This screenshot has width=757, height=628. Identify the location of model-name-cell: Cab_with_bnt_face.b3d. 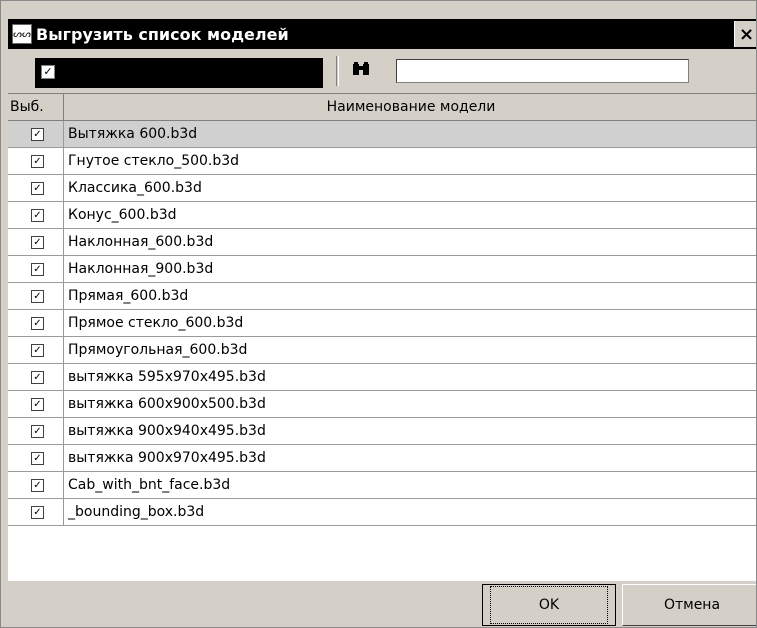
(149, 485).